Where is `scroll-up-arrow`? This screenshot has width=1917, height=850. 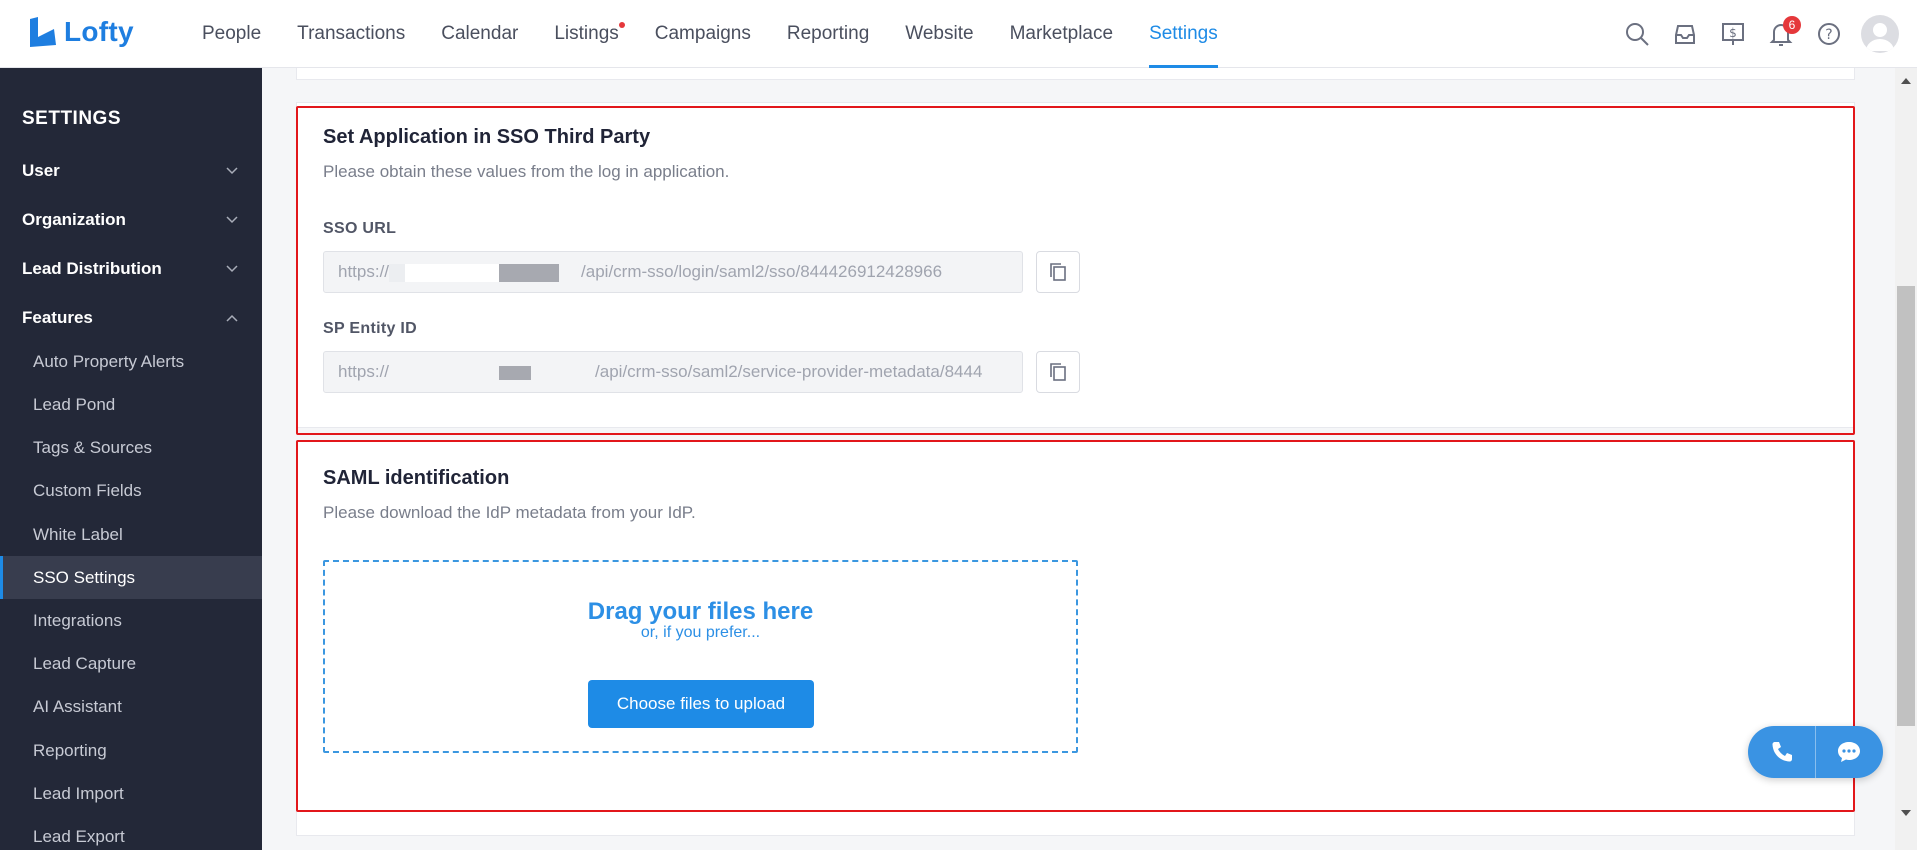 scroll-up-arrow is located at coordinates (1906, 81).